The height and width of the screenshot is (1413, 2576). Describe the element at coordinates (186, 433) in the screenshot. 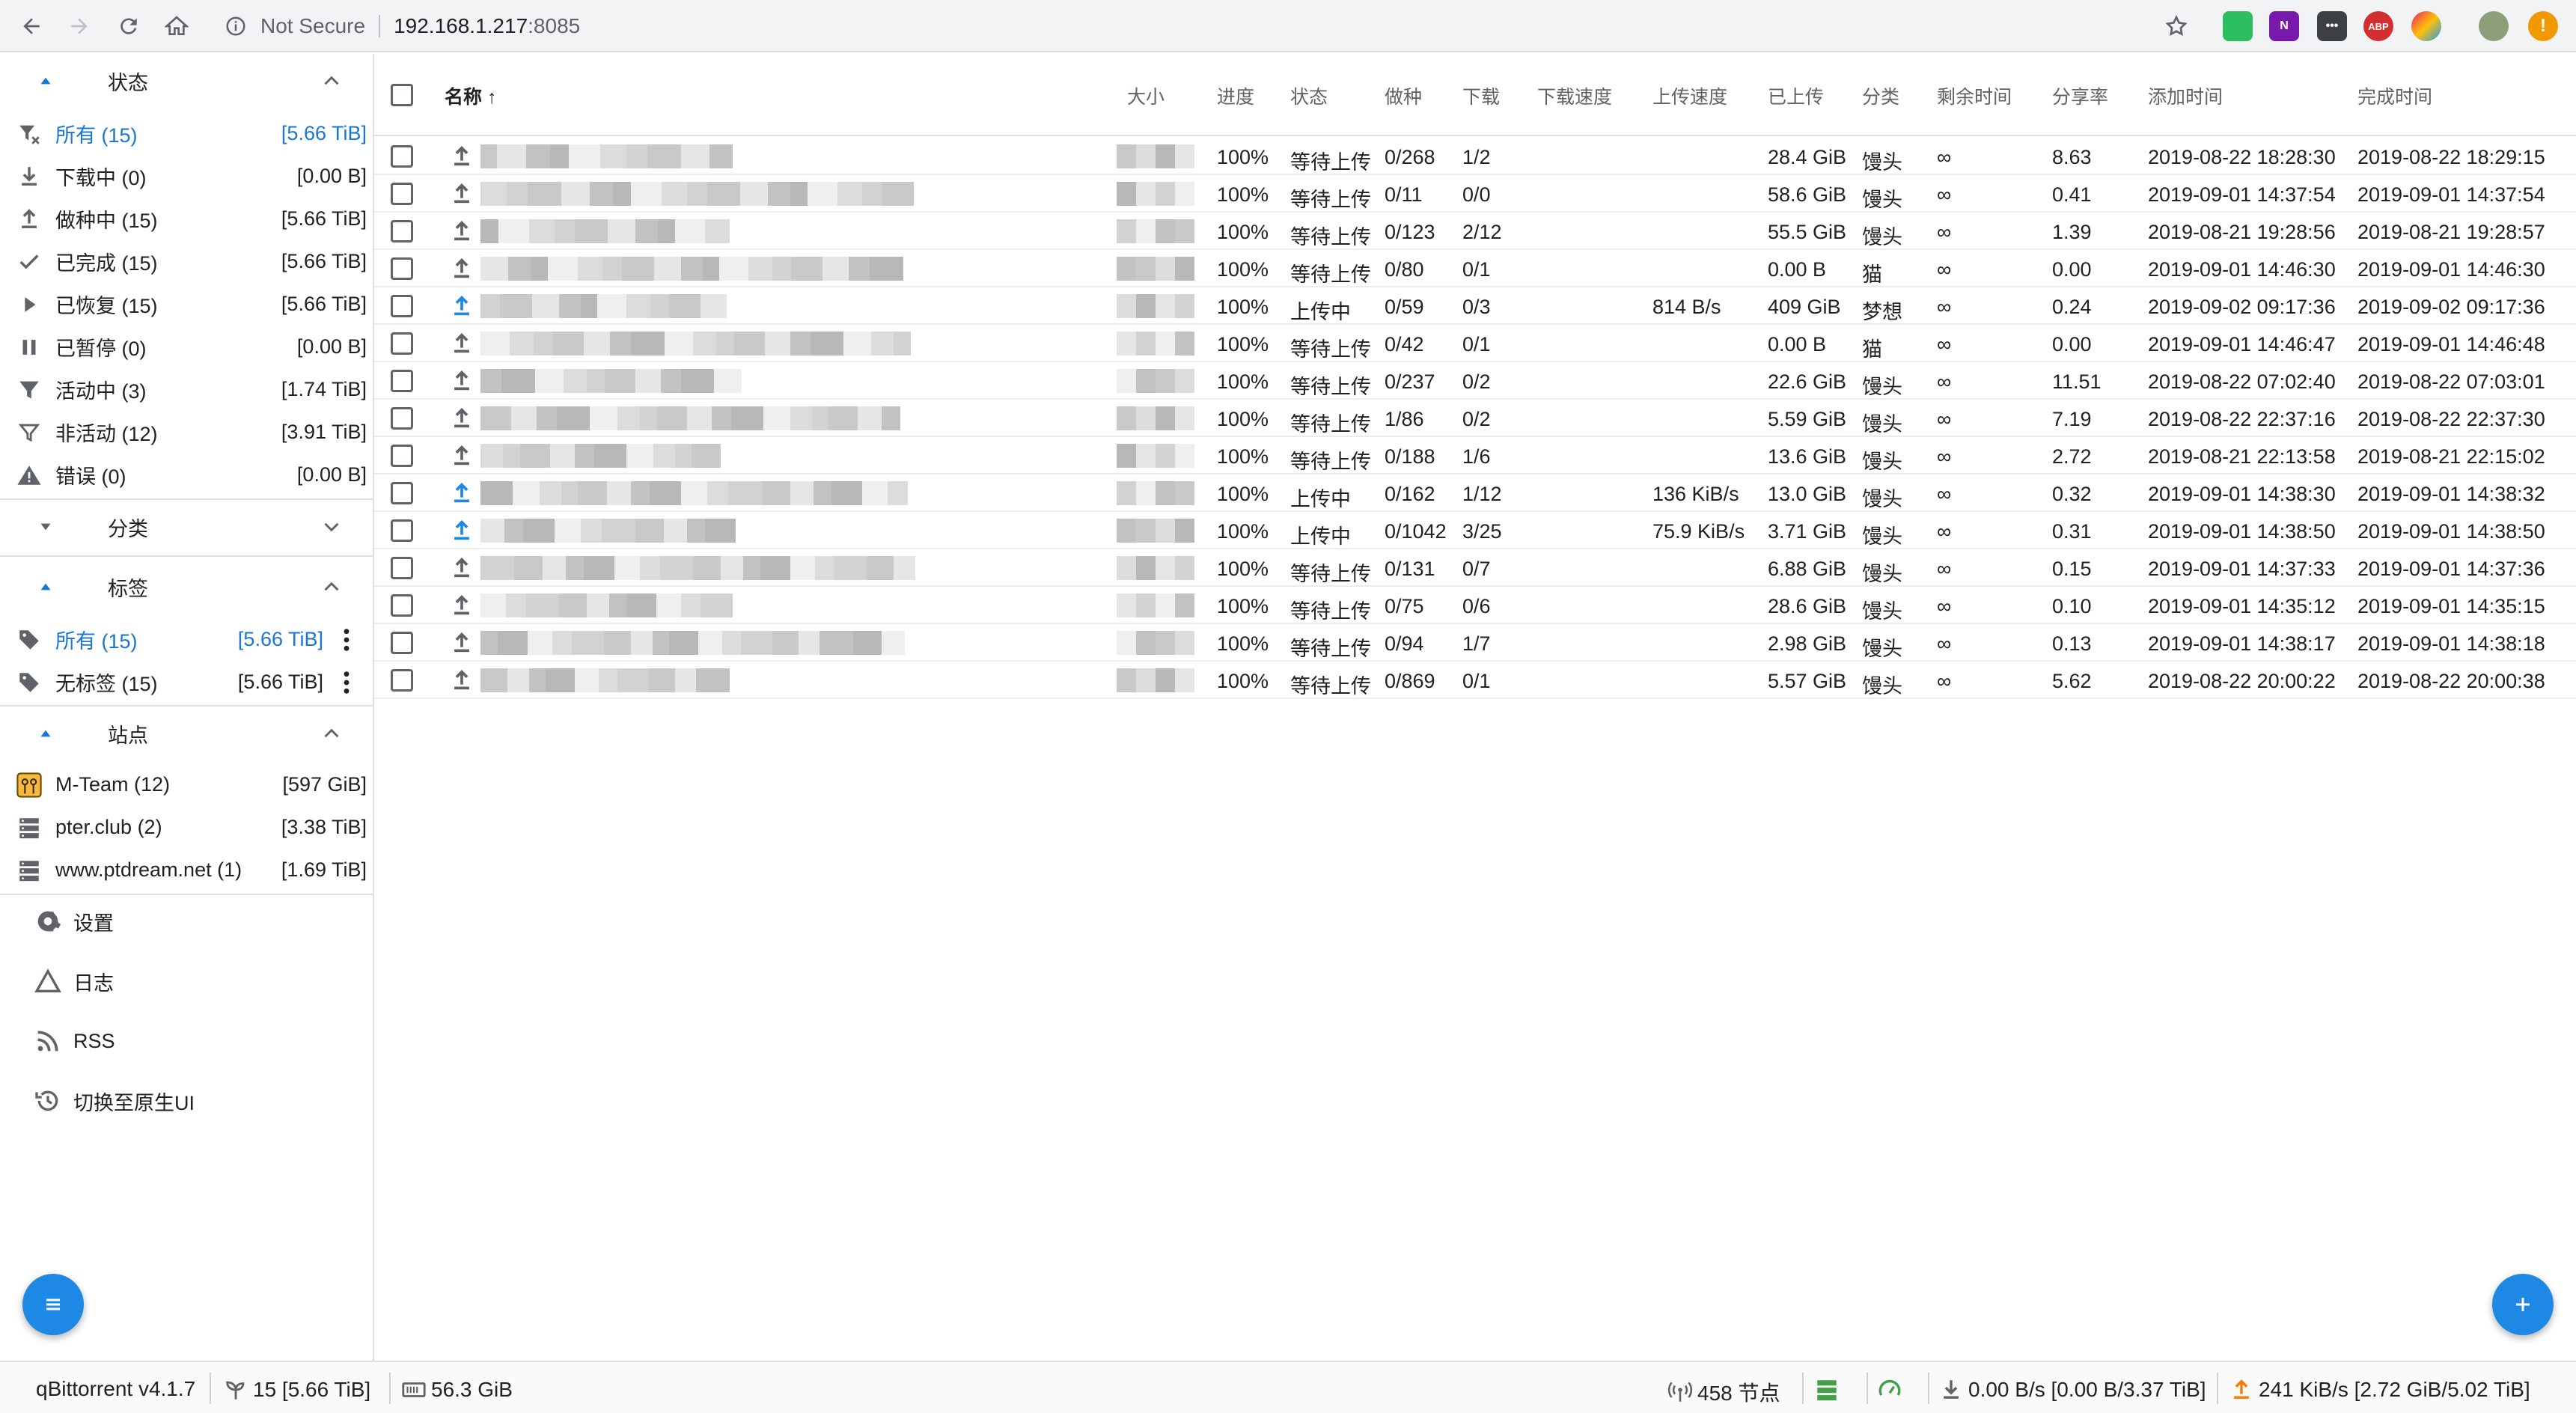

I see `status-item-inactive: 非活动 (12) [3.91 TiB]` at that location.